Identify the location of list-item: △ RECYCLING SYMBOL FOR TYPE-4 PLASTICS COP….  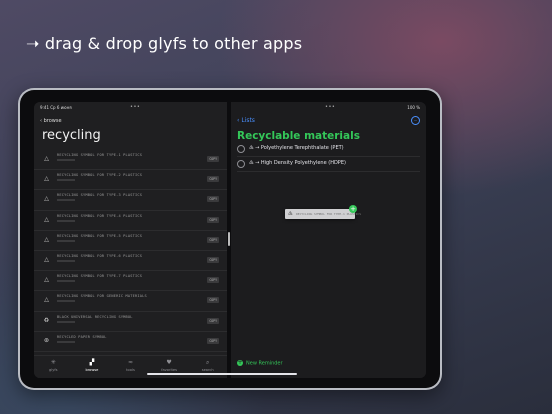
(130, 221).